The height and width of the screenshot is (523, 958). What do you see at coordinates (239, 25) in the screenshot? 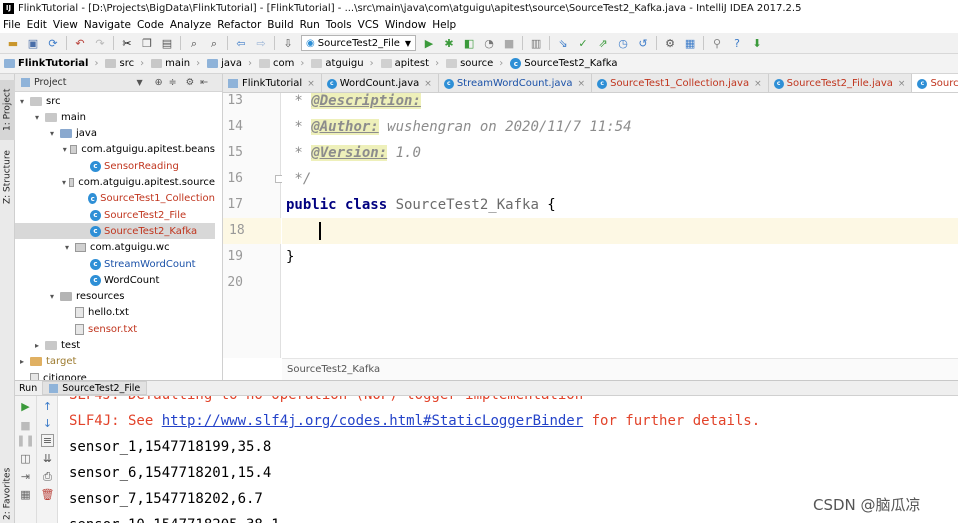
I see `menu-refactor: Refactor` at bounding box center [239, 25].